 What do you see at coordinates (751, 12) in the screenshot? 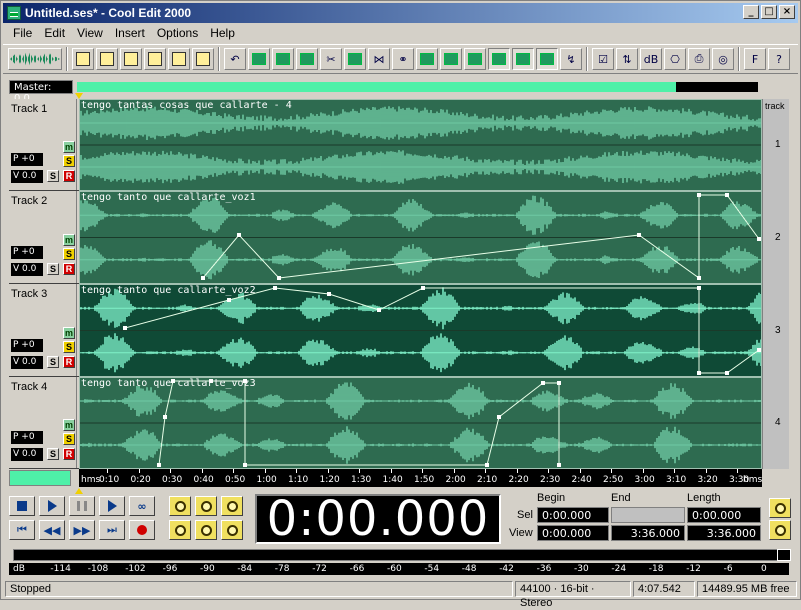
I see `minimize-button: _` at bounding box center [751, 12].